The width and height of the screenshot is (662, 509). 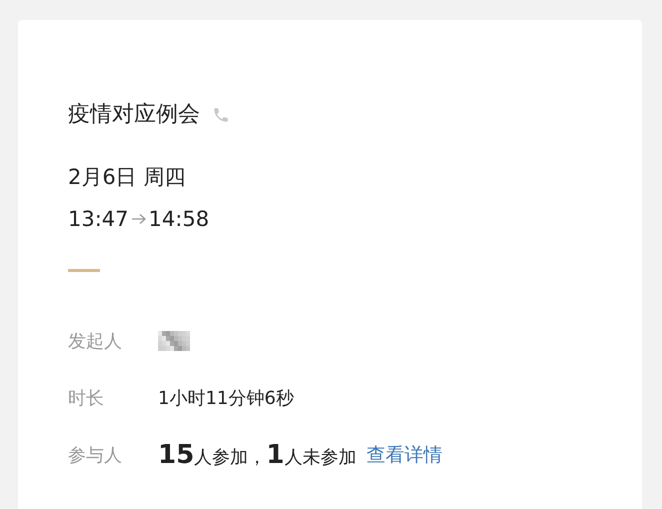 What do you see at coordinates (134, 115) in the screenshot?
I see `meeting-title: 疫情对应例会` at bounding box center [134, 115].